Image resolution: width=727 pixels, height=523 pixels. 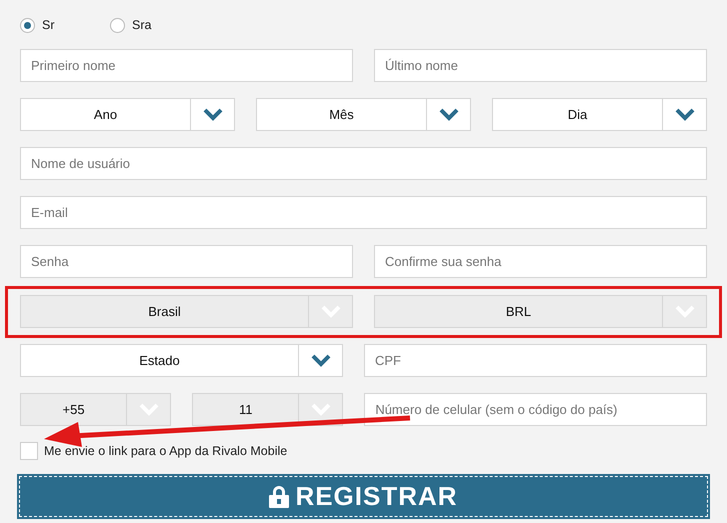 I want to click on dropdown: Estado, so click(x=181, y=360).